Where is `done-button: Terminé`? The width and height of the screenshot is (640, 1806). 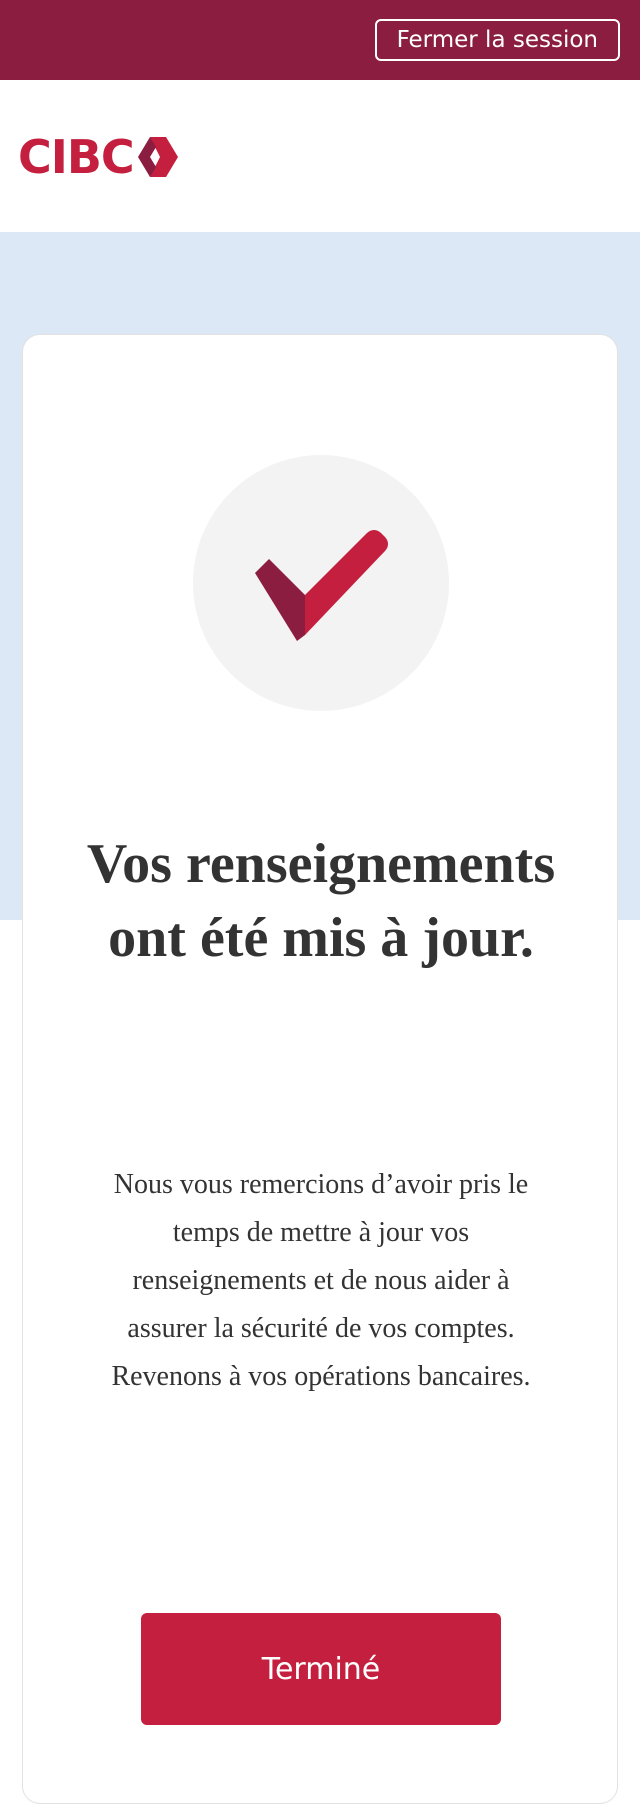 done-button: Terminé is located at coordinates (321, 1669).